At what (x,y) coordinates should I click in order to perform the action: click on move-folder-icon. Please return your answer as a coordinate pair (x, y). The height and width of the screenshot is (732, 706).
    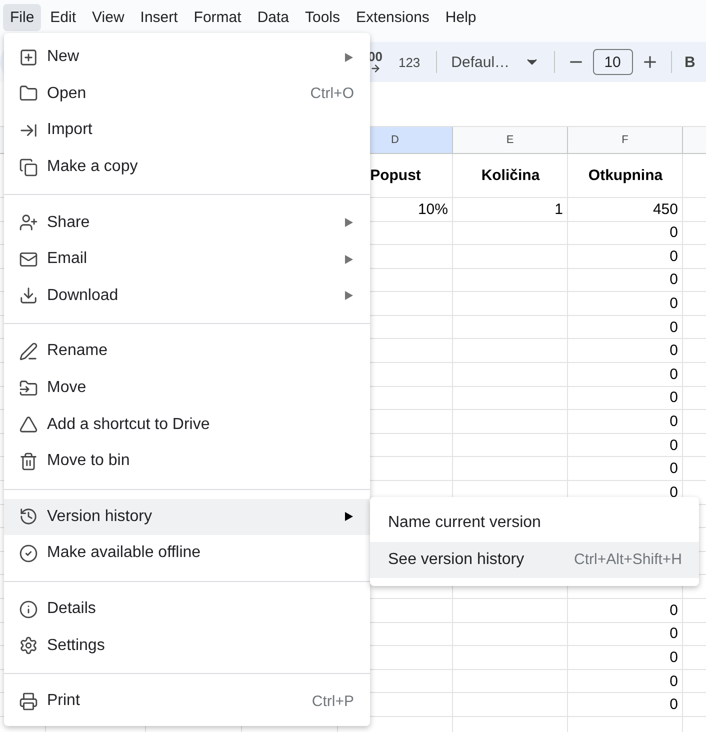
    Looking at the image, I should click on (28, 388).